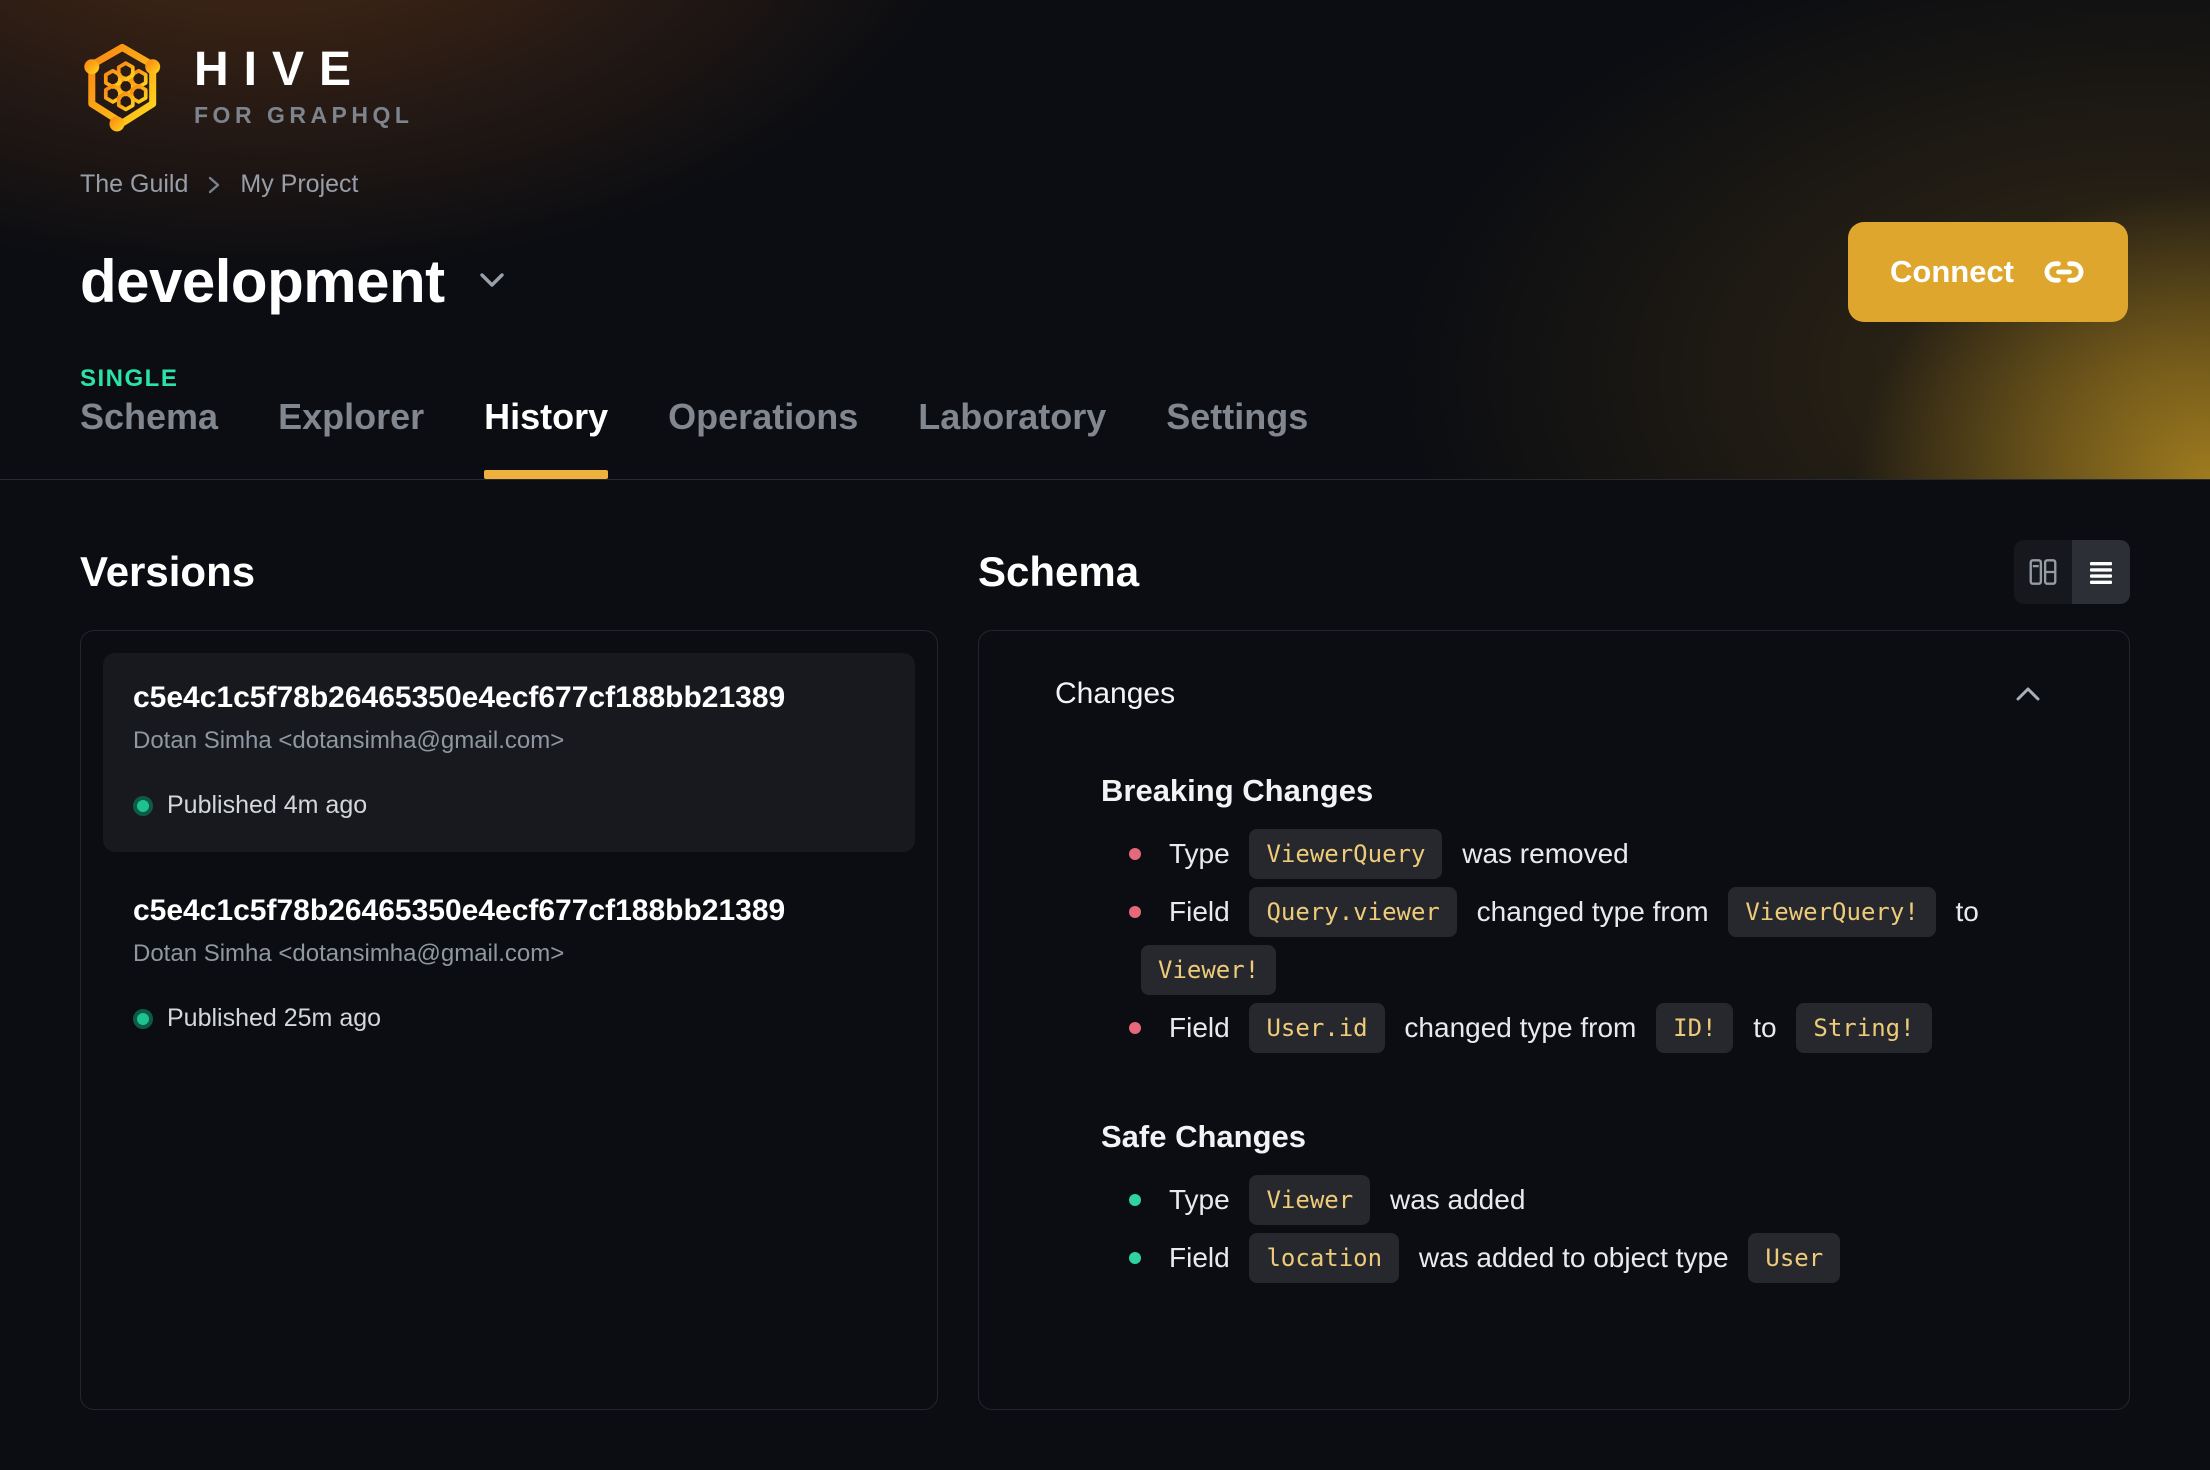 This screenshot has height=1470, width=2210. I want to click on code-token: ViewerQuery!, so click(1832, 911).